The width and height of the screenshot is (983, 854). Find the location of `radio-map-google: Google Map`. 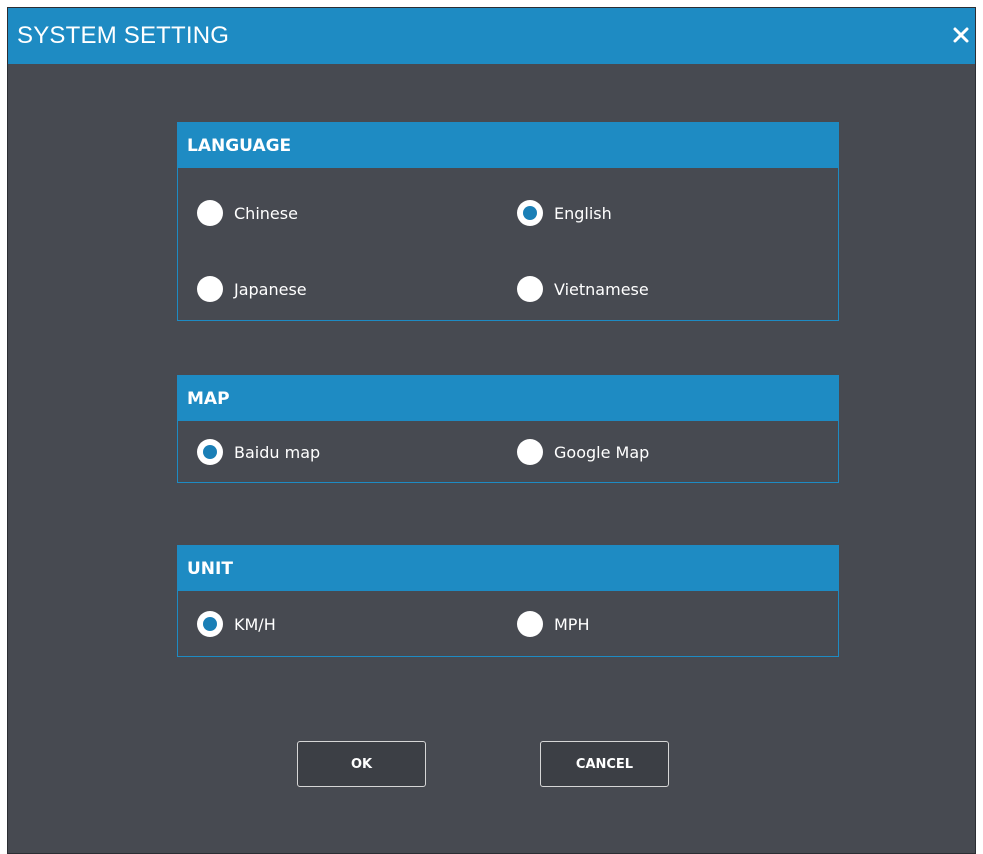

radio-map-google: Google Map is located at coordinates (583, 452).